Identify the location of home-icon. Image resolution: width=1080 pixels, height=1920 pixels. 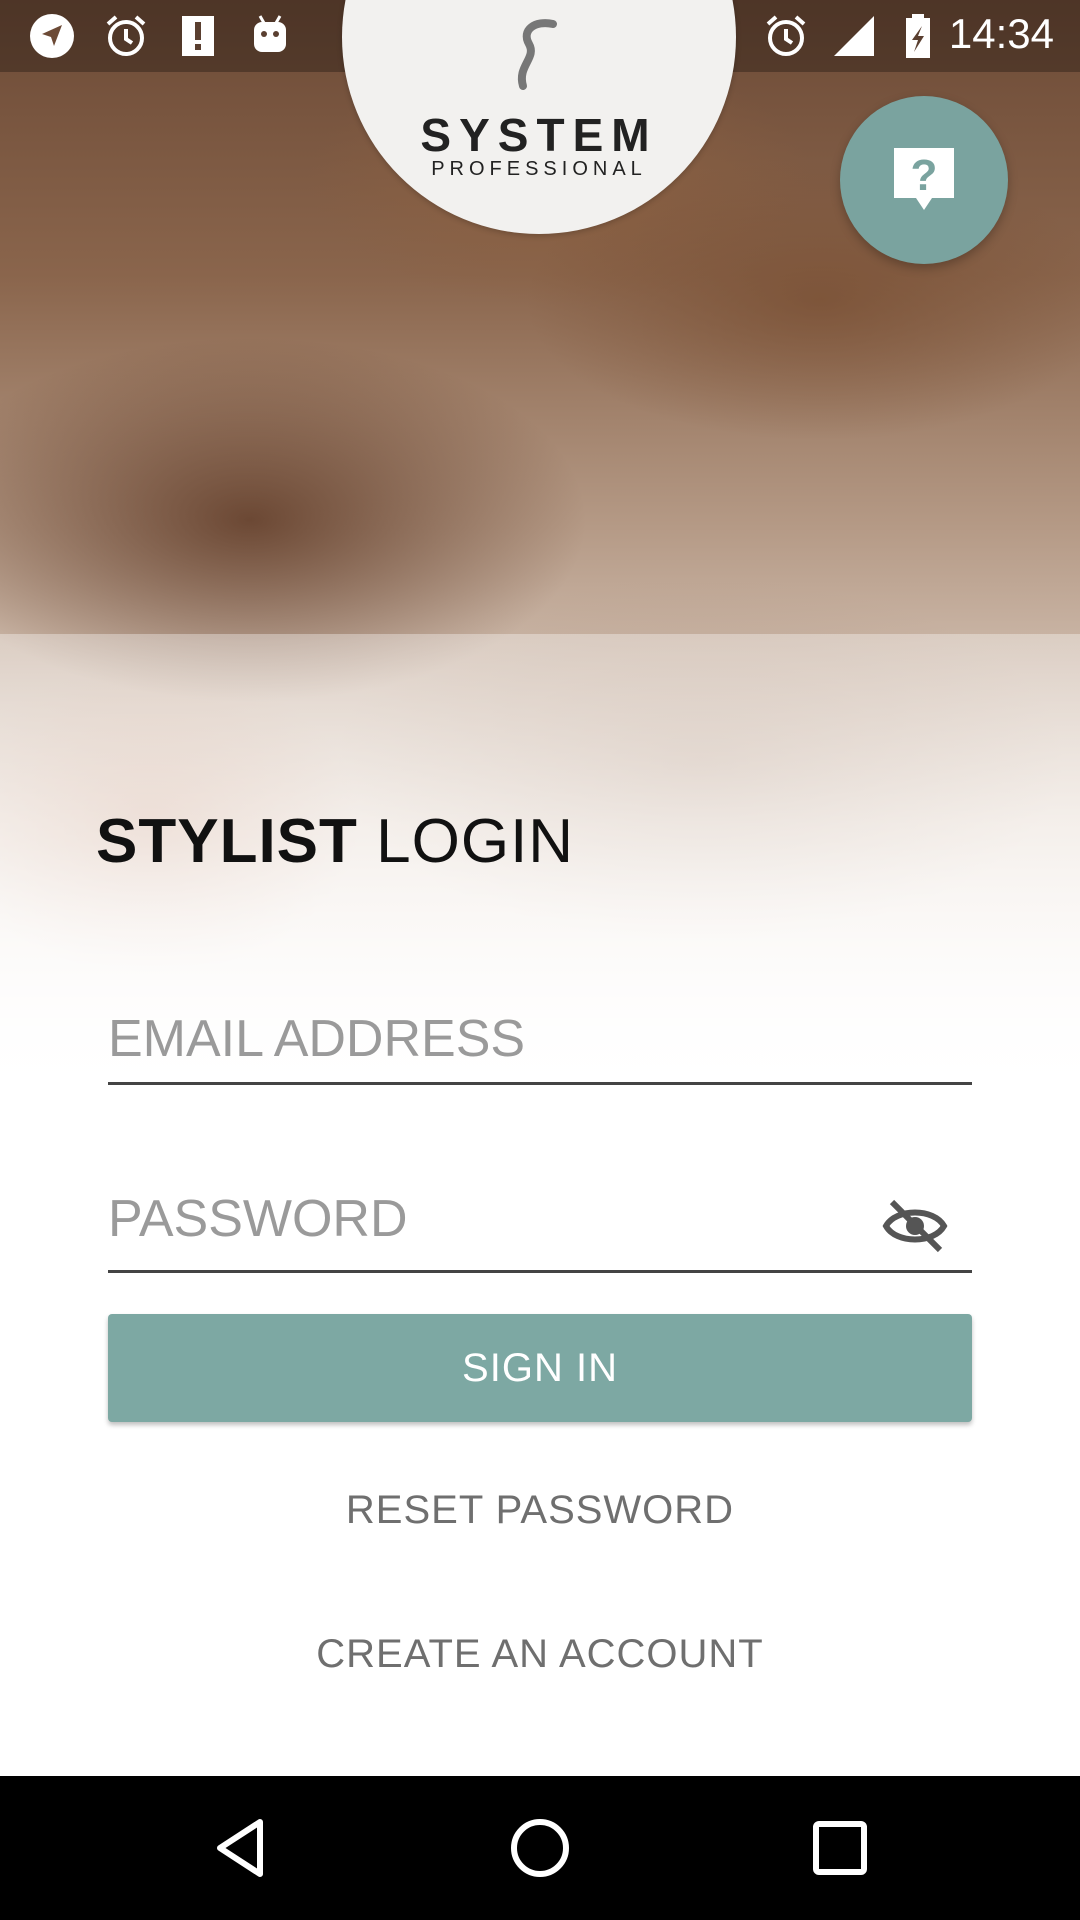
(540, 1848).